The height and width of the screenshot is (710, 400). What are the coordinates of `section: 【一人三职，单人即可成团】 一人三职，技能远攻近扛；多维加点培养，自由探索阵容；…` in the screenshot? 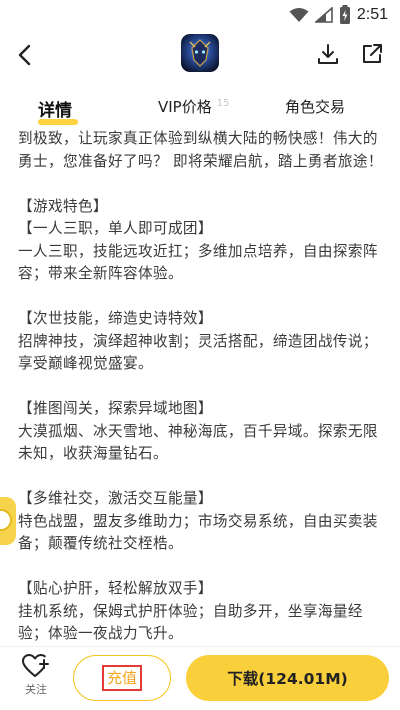 It's located at (203, 252).